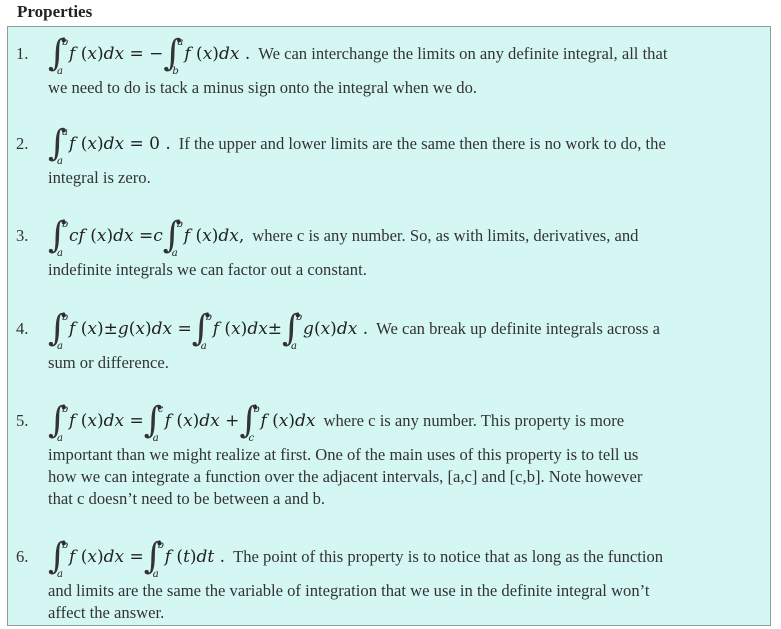 The height and width of the screenshot is (629, 781). I want to click on item-number: 5., so click(22, 420).